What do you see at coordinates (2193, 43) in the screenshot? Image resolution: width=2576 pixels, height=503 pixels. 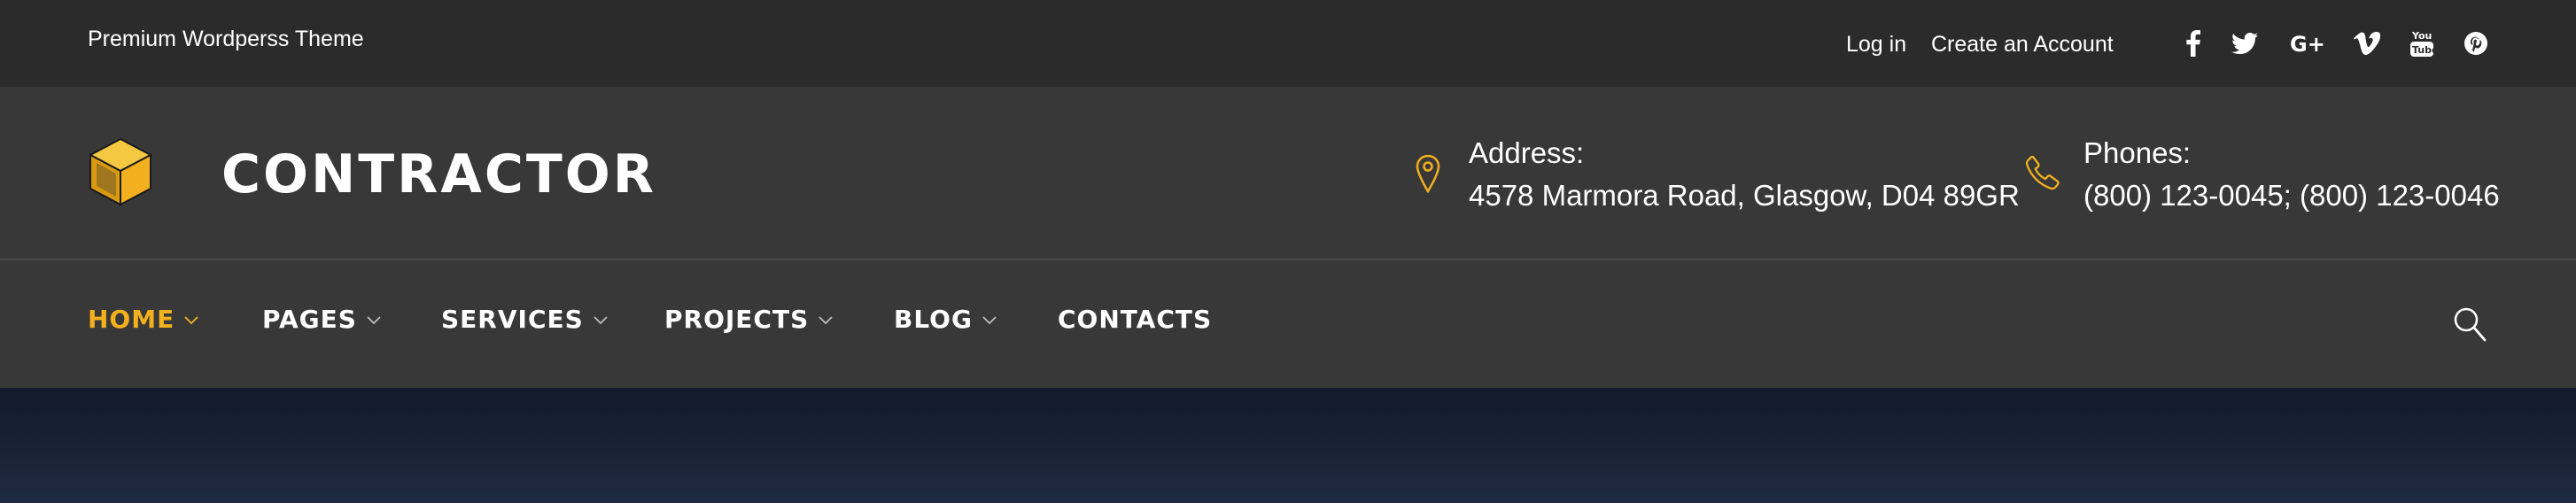 I see `facebook-icon` at bounding box center [2193, 43].